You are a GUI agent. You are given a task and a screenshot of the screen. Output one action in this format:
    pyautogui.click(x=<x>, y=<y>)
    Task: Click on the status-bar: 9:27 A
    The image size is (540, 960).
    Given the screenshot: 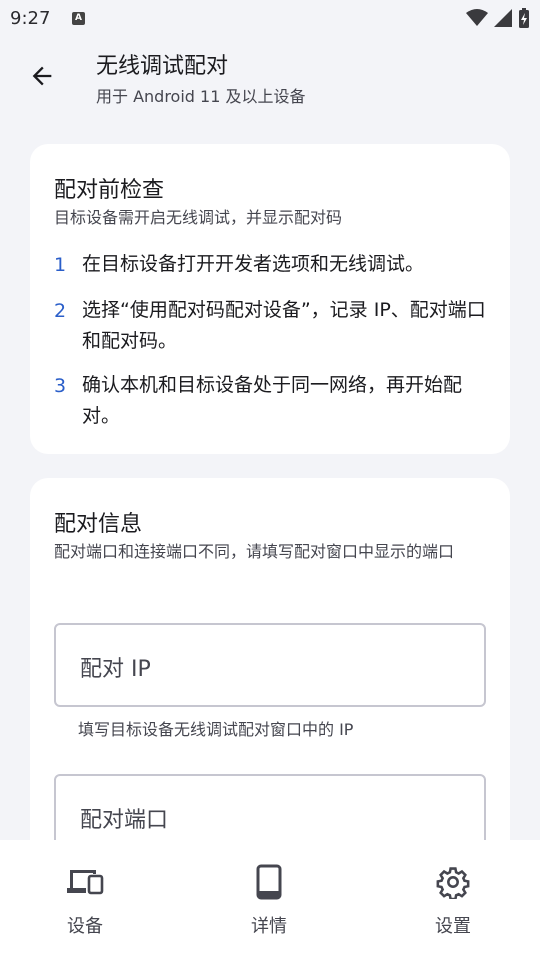 What is the action you would take?
    pyautogui.click(x=270, y=19)
    